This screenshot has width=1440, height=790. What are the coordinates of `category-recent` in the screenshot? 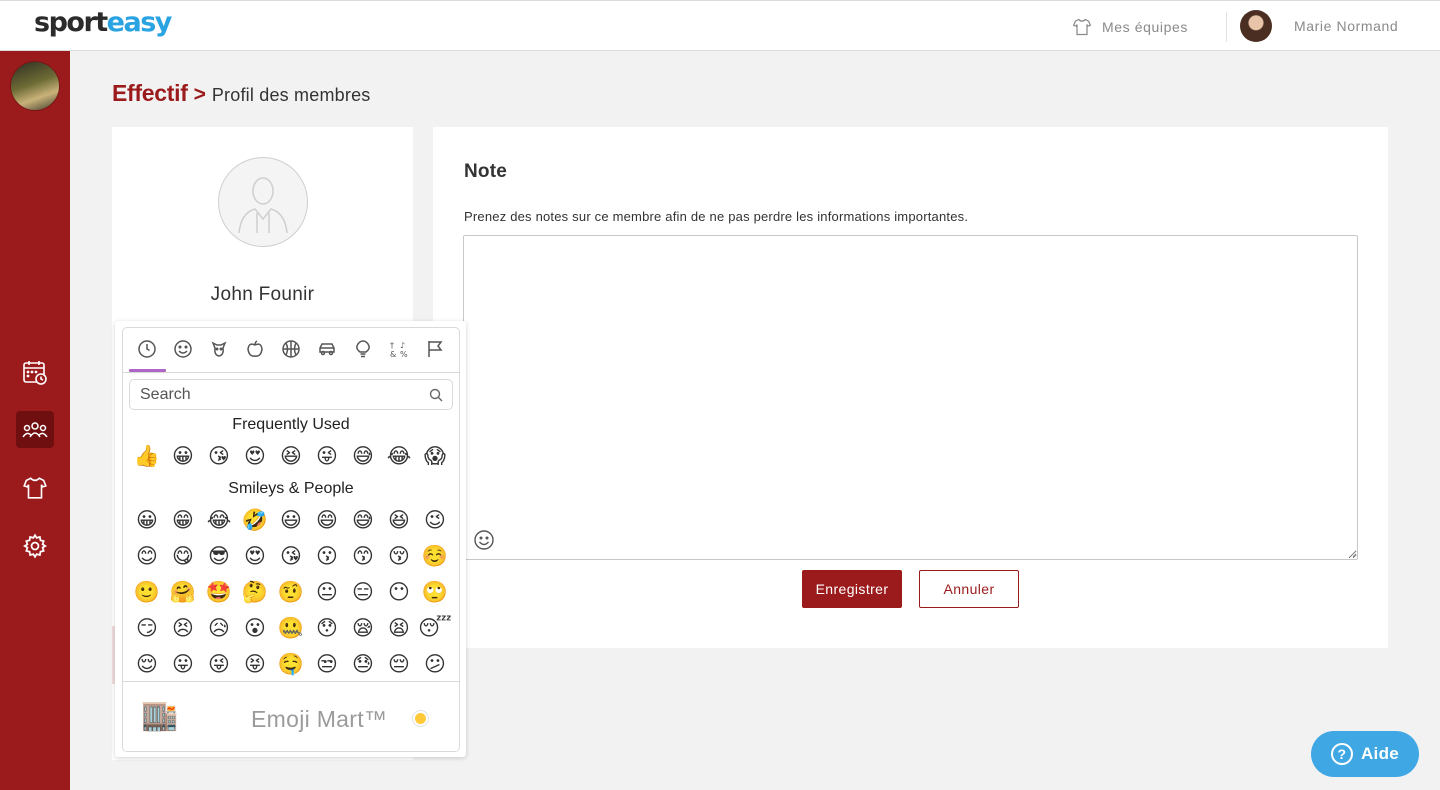 It's located at (147, 349).